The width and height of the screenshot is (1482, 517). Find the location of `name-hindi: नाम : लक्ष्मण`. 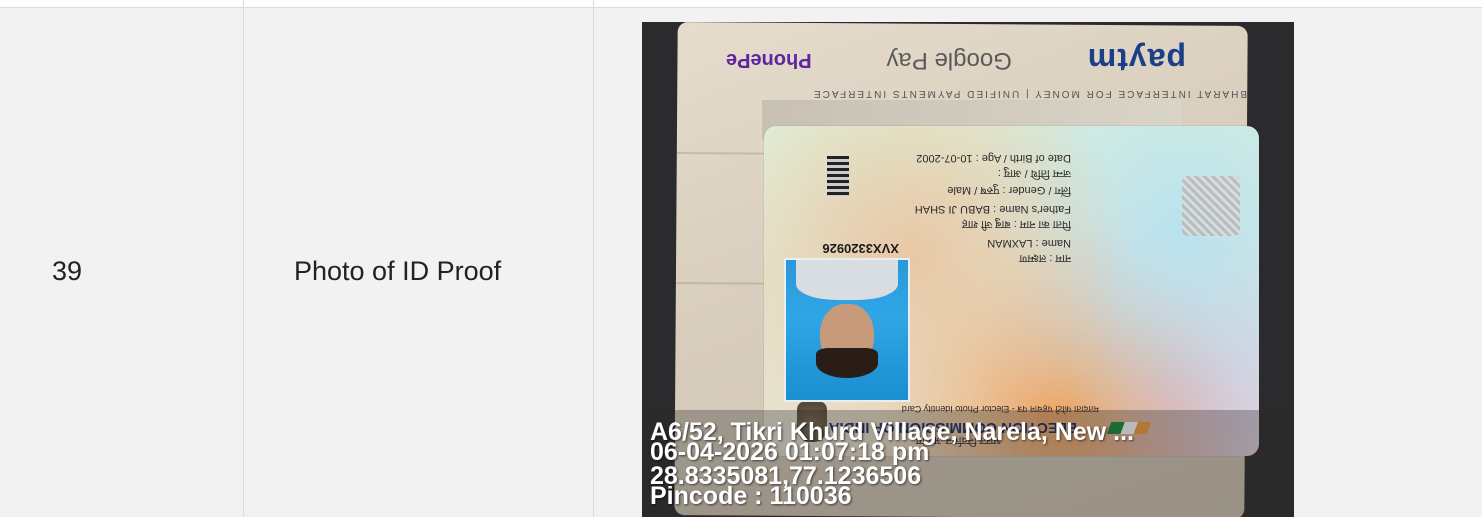

name-hindi: नाम : लक्ष्मण is located at coordinates (1045, 258).